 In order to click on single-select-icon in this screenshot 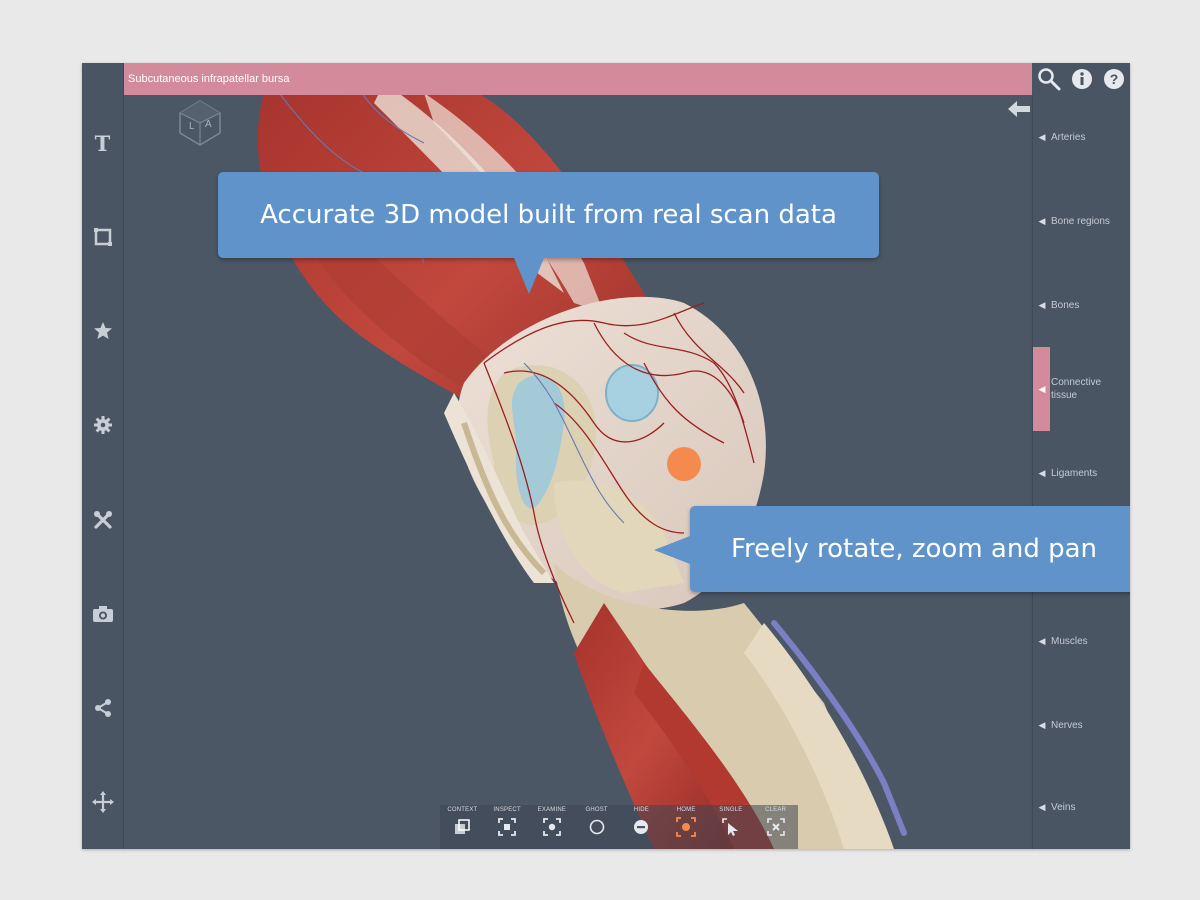, I will do `click(730, 827)`.